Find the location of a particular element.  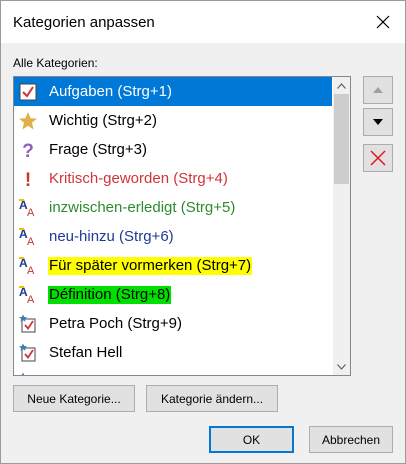

category-label: Daniel Dani is located at coordinates (88, 374).